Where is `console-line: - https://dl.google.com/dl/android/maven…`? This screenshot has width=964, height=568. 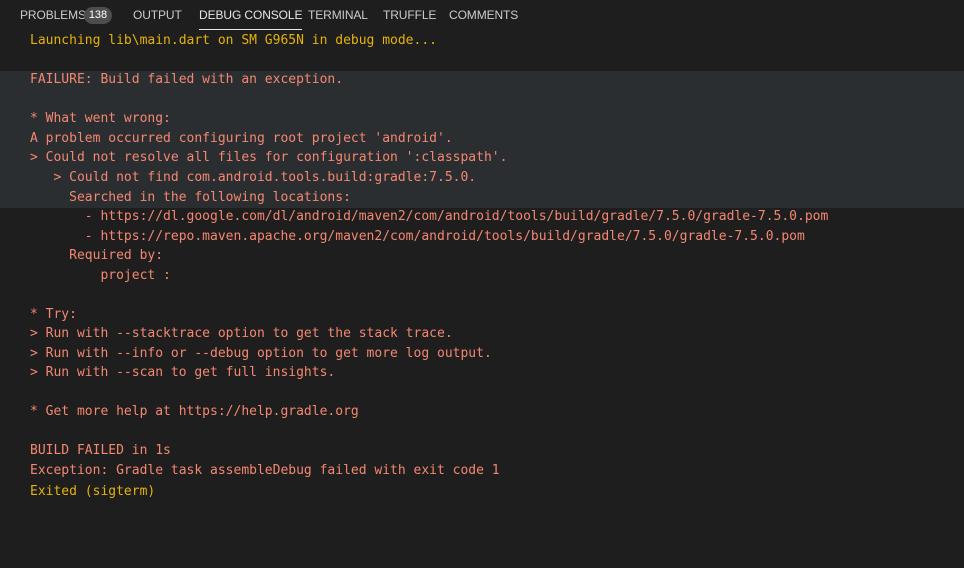
console-line: - https://dl.google.com/dl/android/maven… is located at coordinates (429, 216).